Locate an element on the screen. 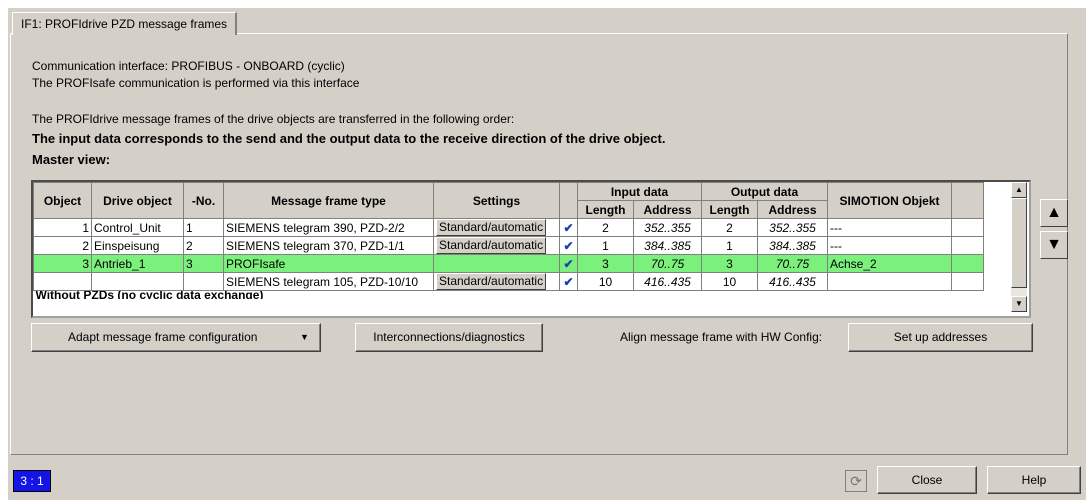 The height and width of the screenshot is (500, 1086). header-filler is located at coordinates (967, 200).